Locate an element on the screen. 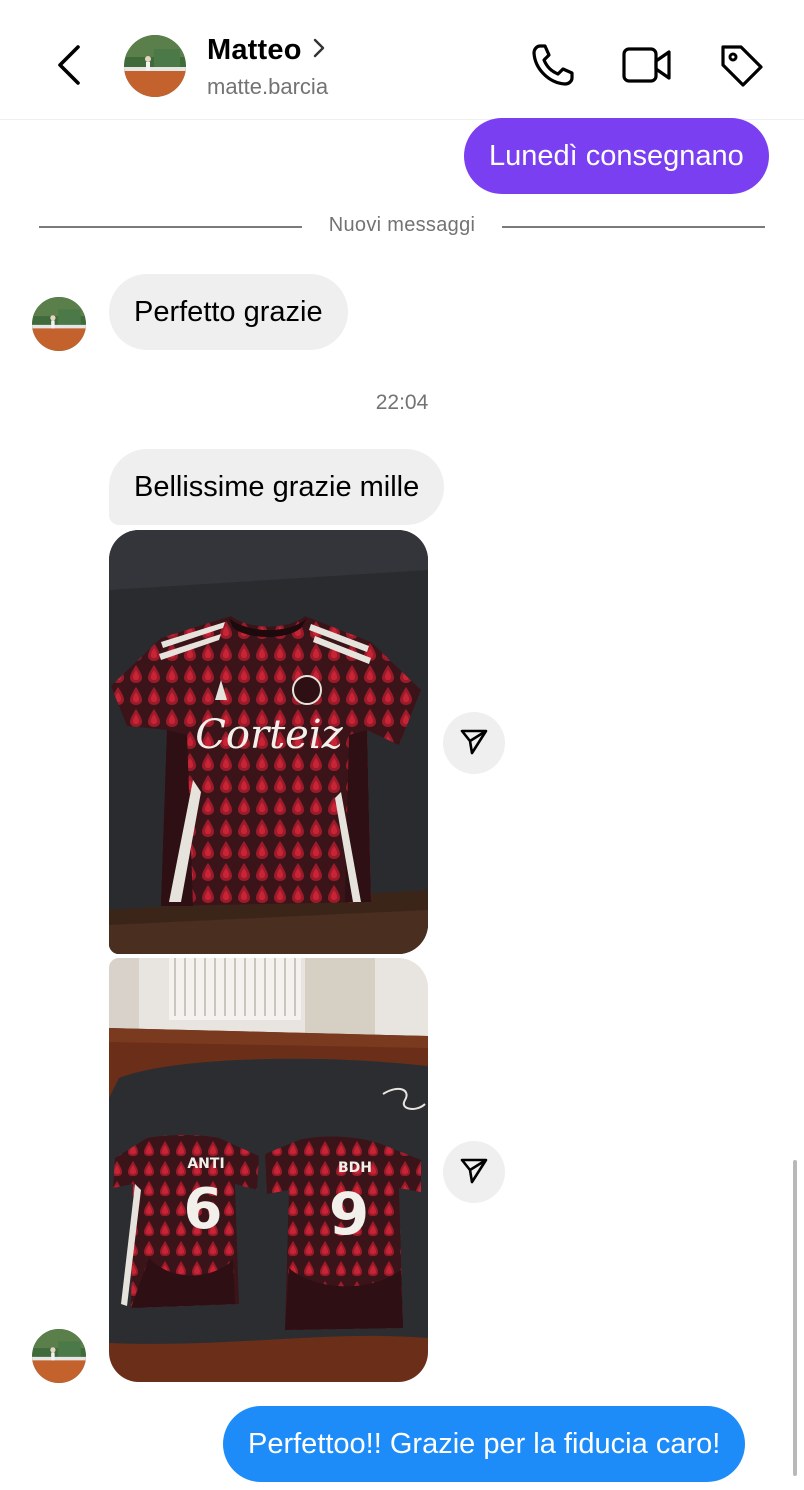  chevron-left-icon is located at coordinates (69, 67).